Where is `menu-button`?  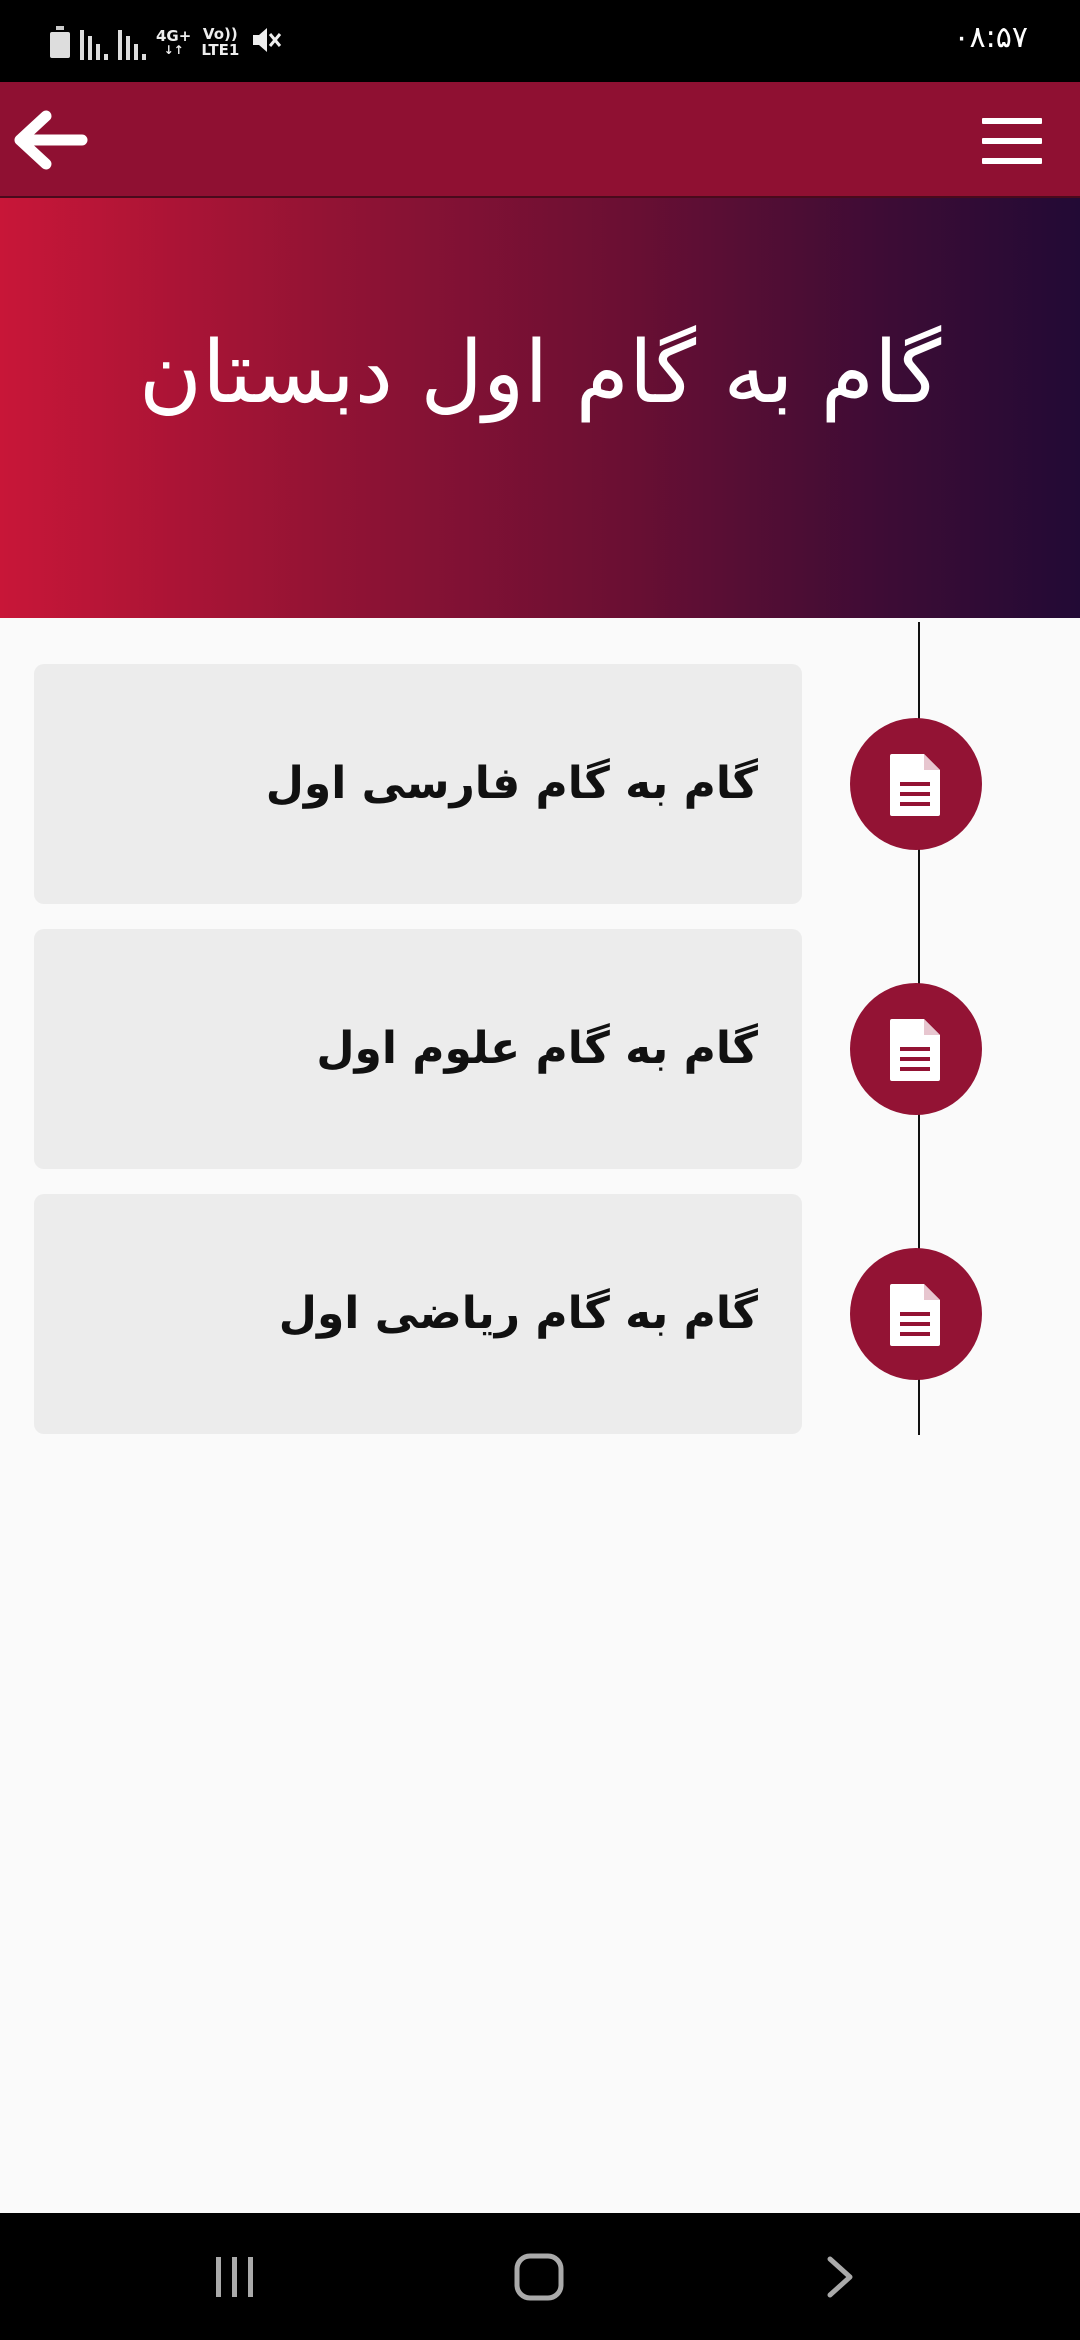 menu-button is located at coordinates (1012, 141).